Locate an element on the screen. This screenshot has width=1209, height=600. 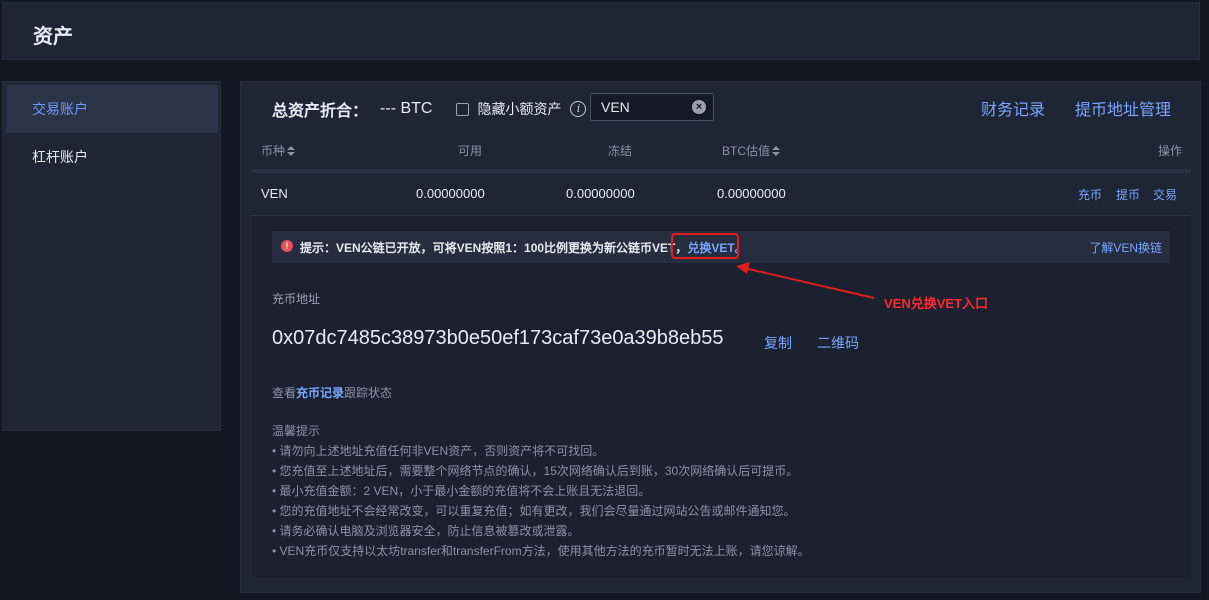
annotation-label: VEN兑换VET入口 is located at coordinates (936, 303).